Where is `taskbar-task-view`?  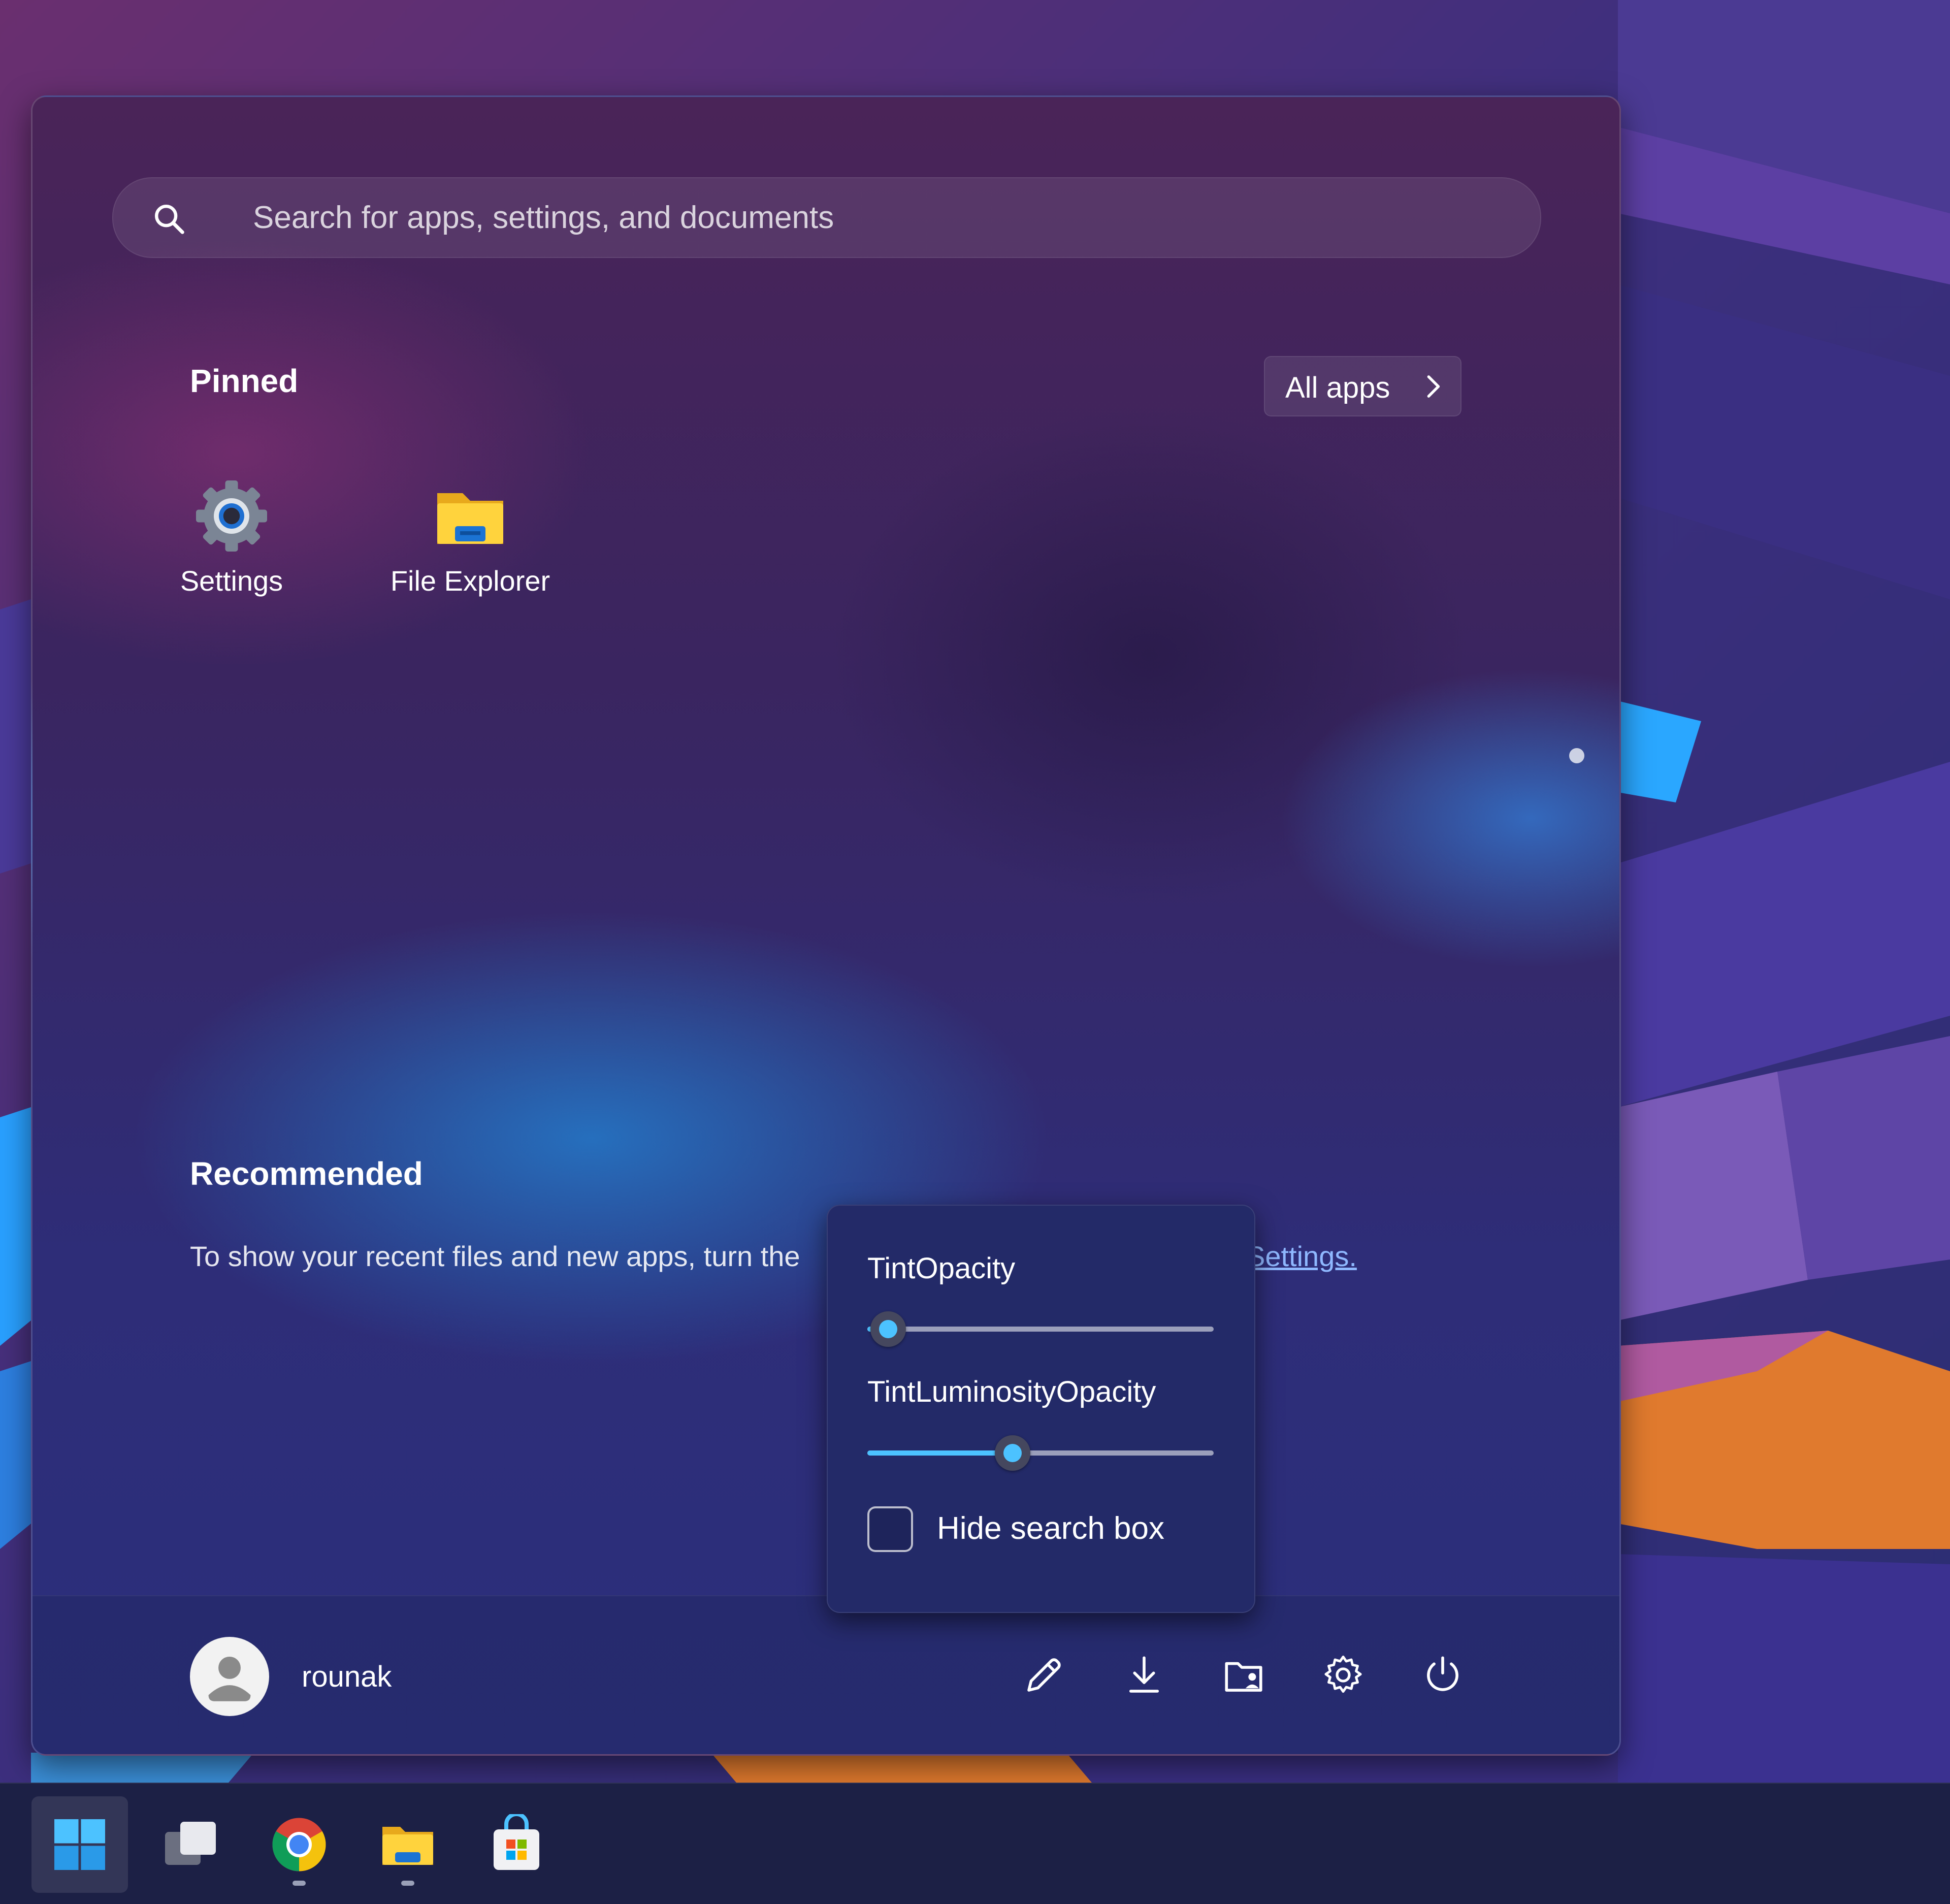 taskbar-task-view is located at coordinates (191, 1844).